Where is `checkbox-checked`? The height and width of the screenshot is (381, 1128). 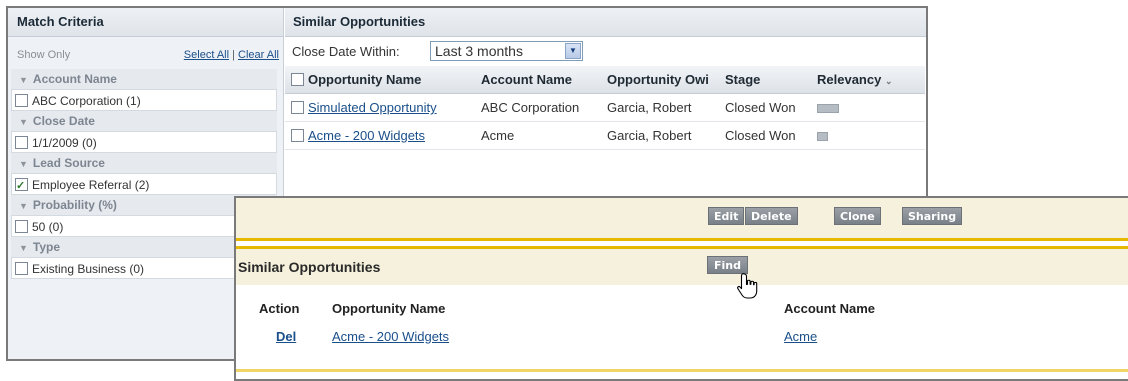
checkbox-checked is located at coordinates (21, 186).